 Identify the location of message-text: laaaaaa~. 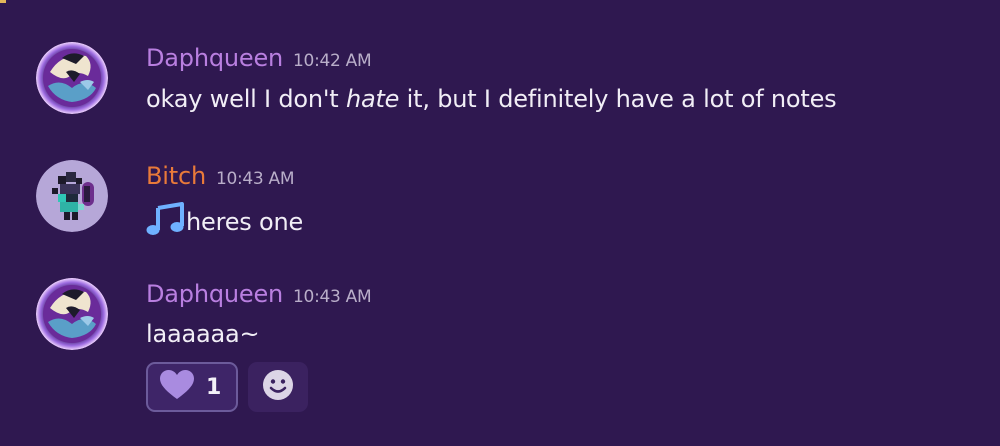
(203, 334).